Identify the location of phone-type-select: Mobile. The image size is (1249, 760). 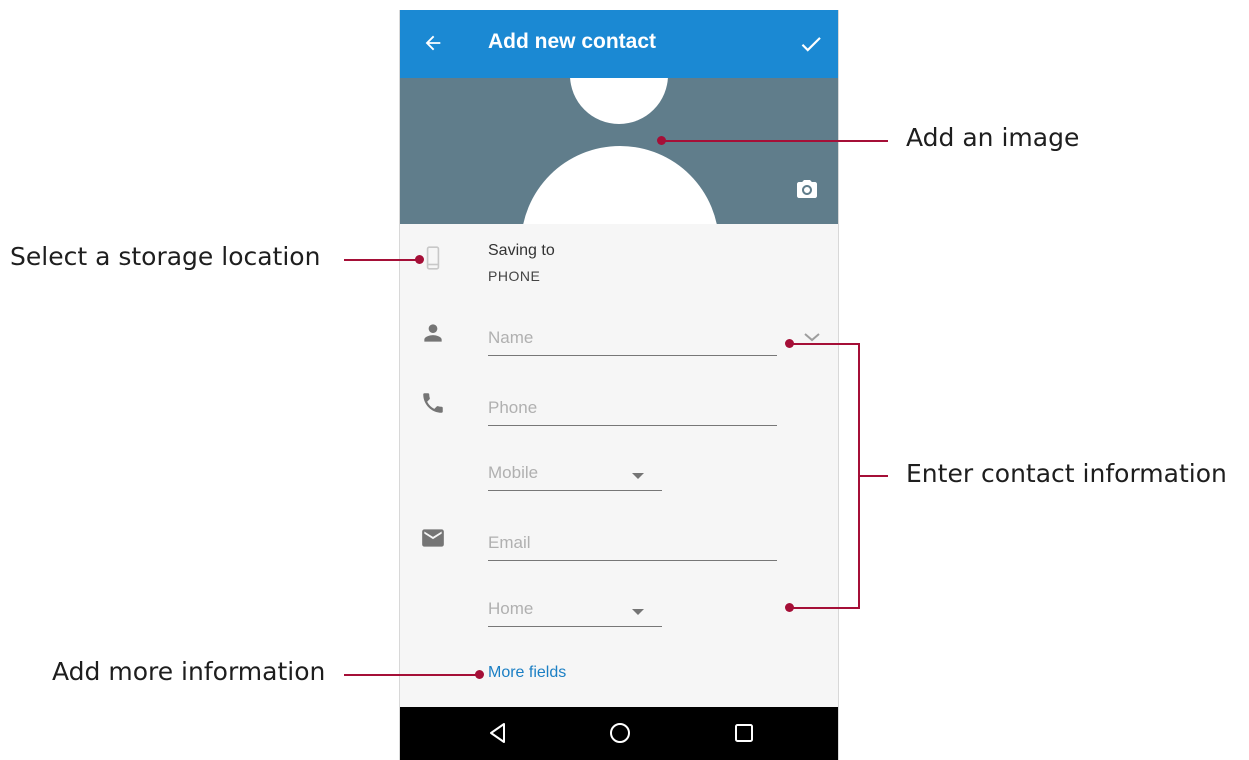
(575, 476).